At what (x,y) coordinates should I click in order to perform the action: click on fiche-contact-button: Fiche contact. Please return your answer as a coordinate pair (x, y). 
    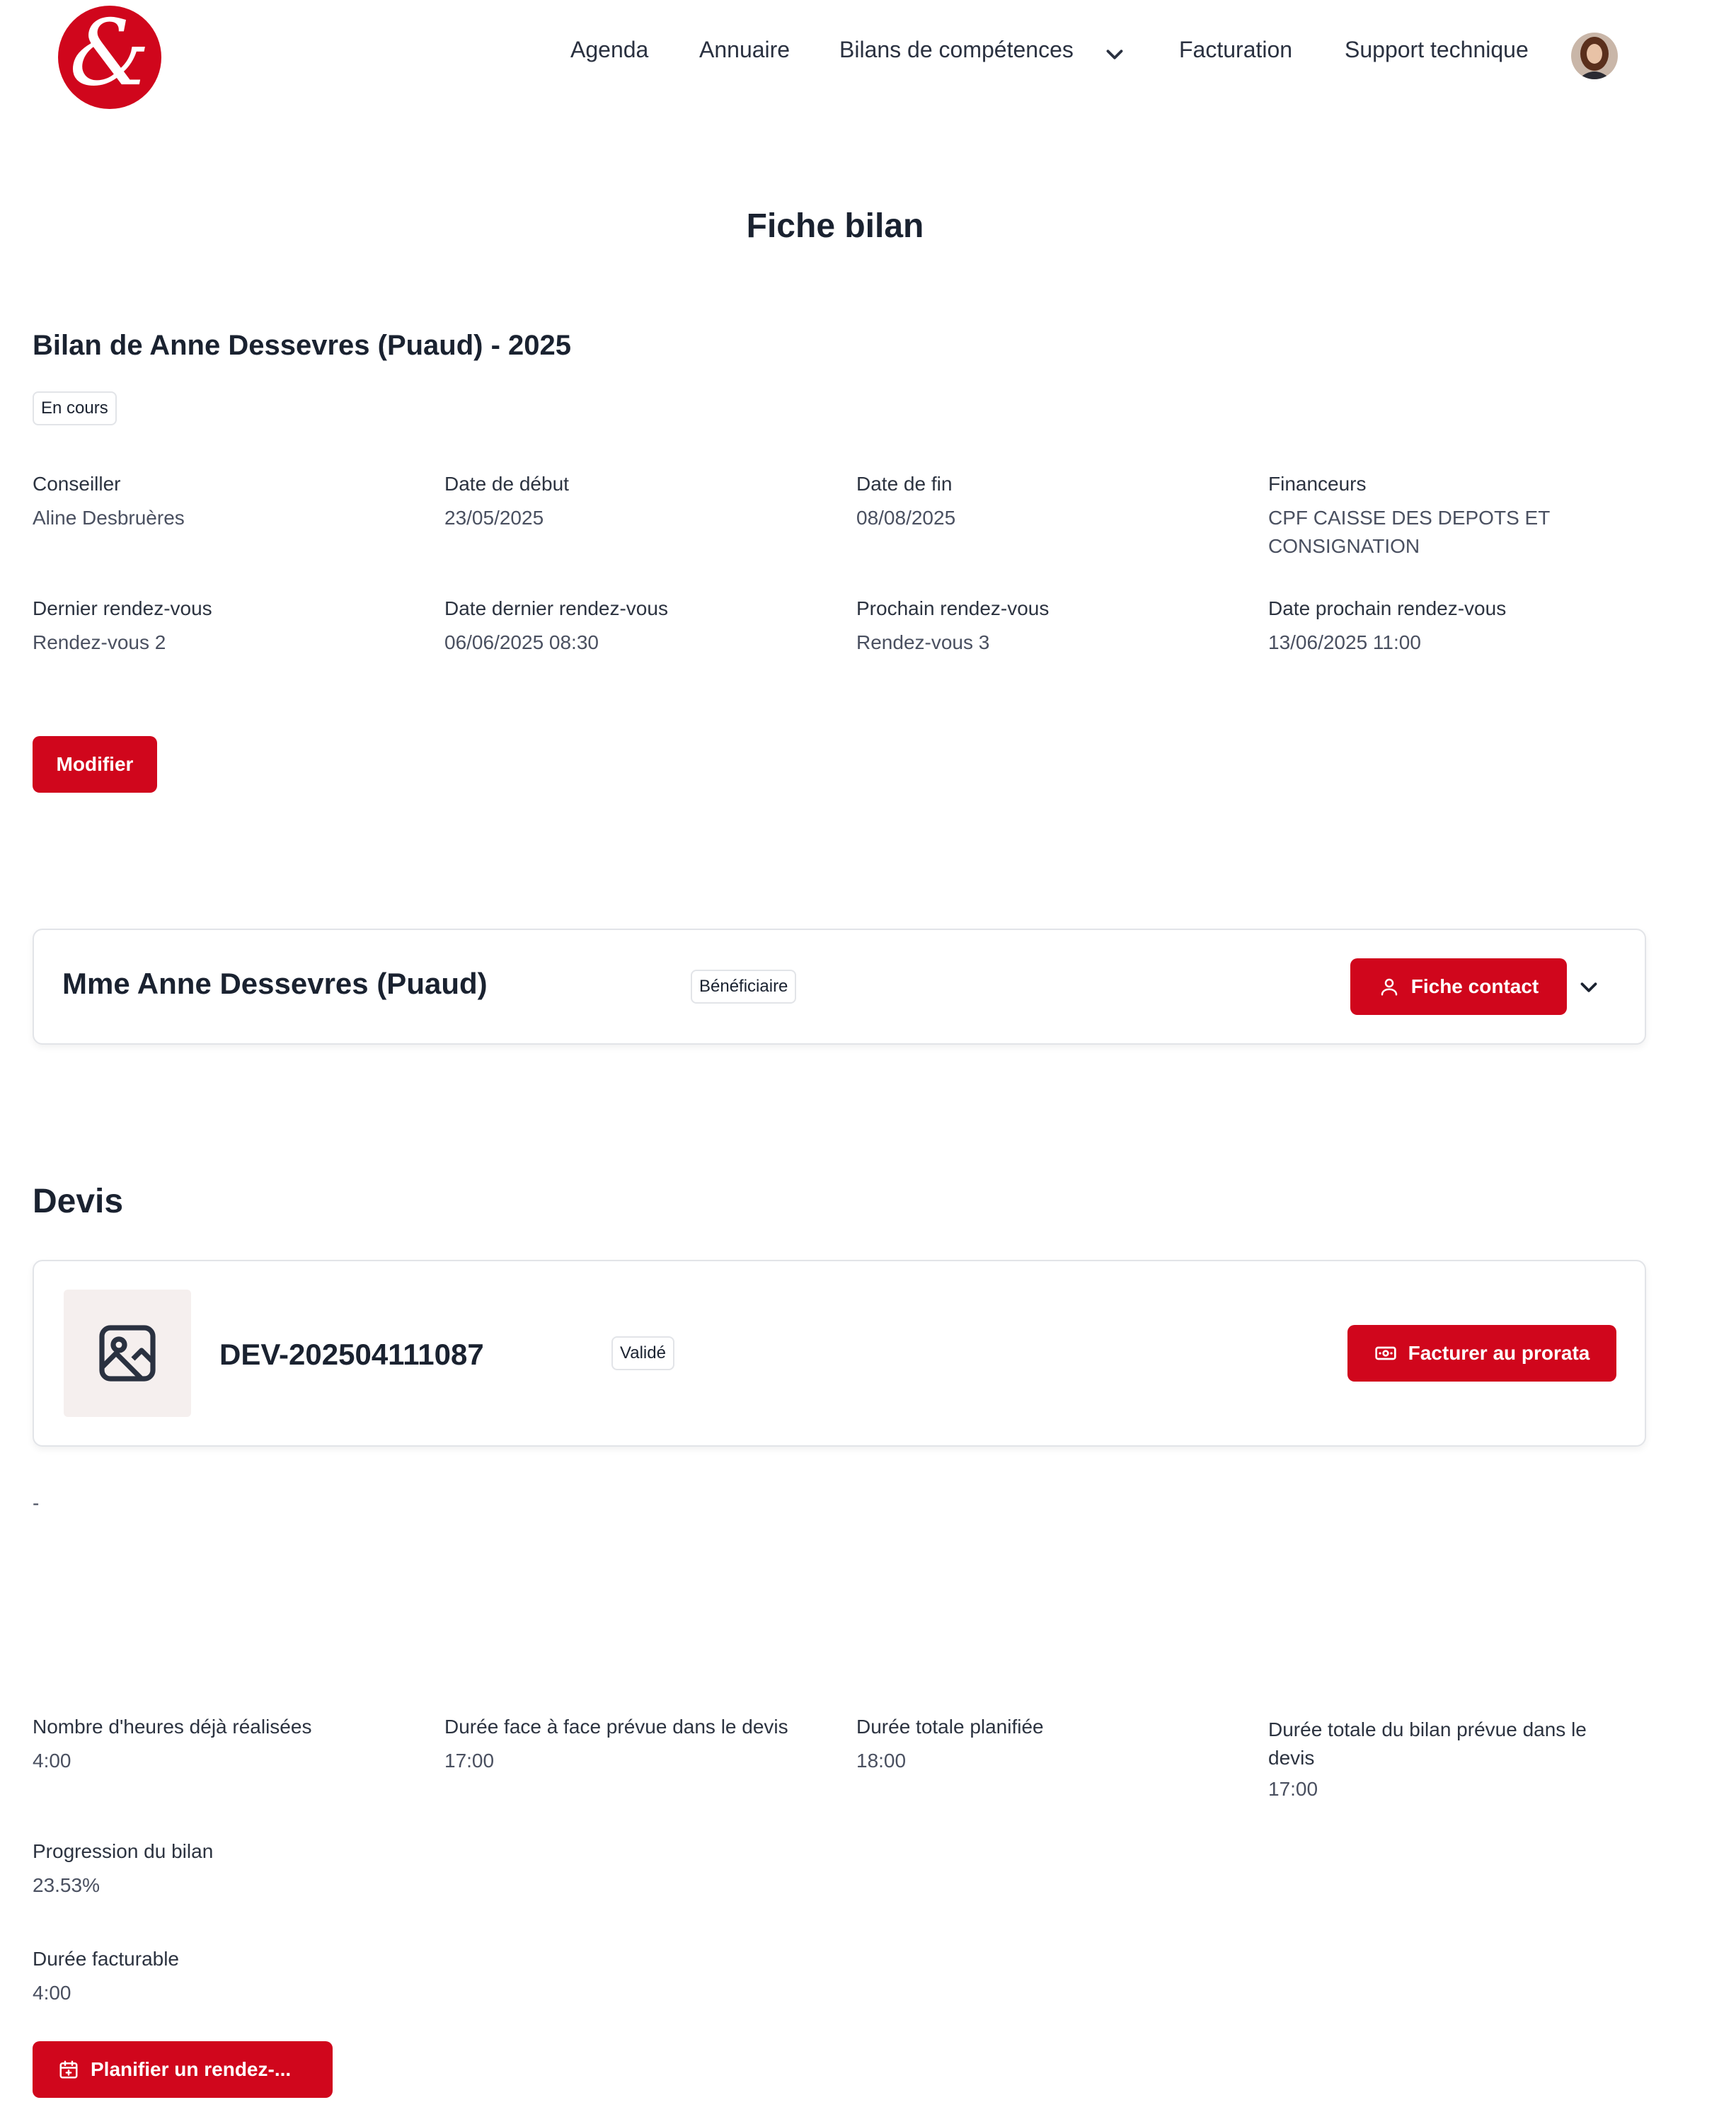
    Looking at the image, I should click on (1458, 986).